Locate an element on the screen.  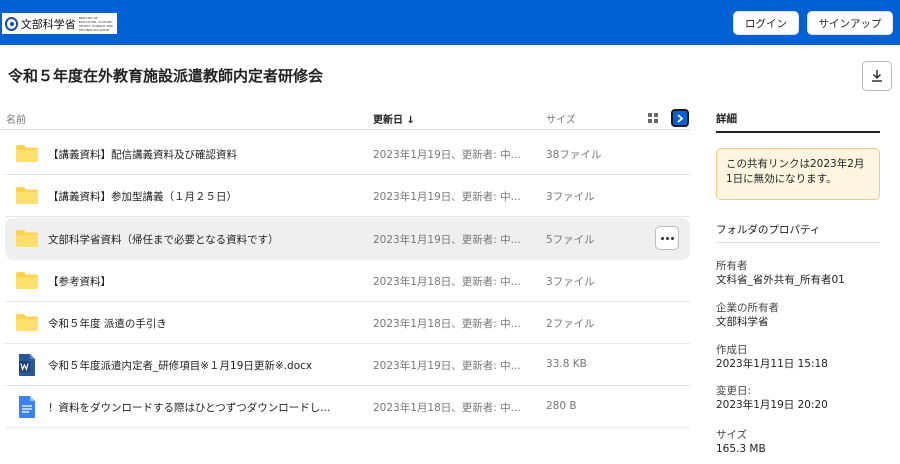
download-icon is located at coordinates (877, 76).